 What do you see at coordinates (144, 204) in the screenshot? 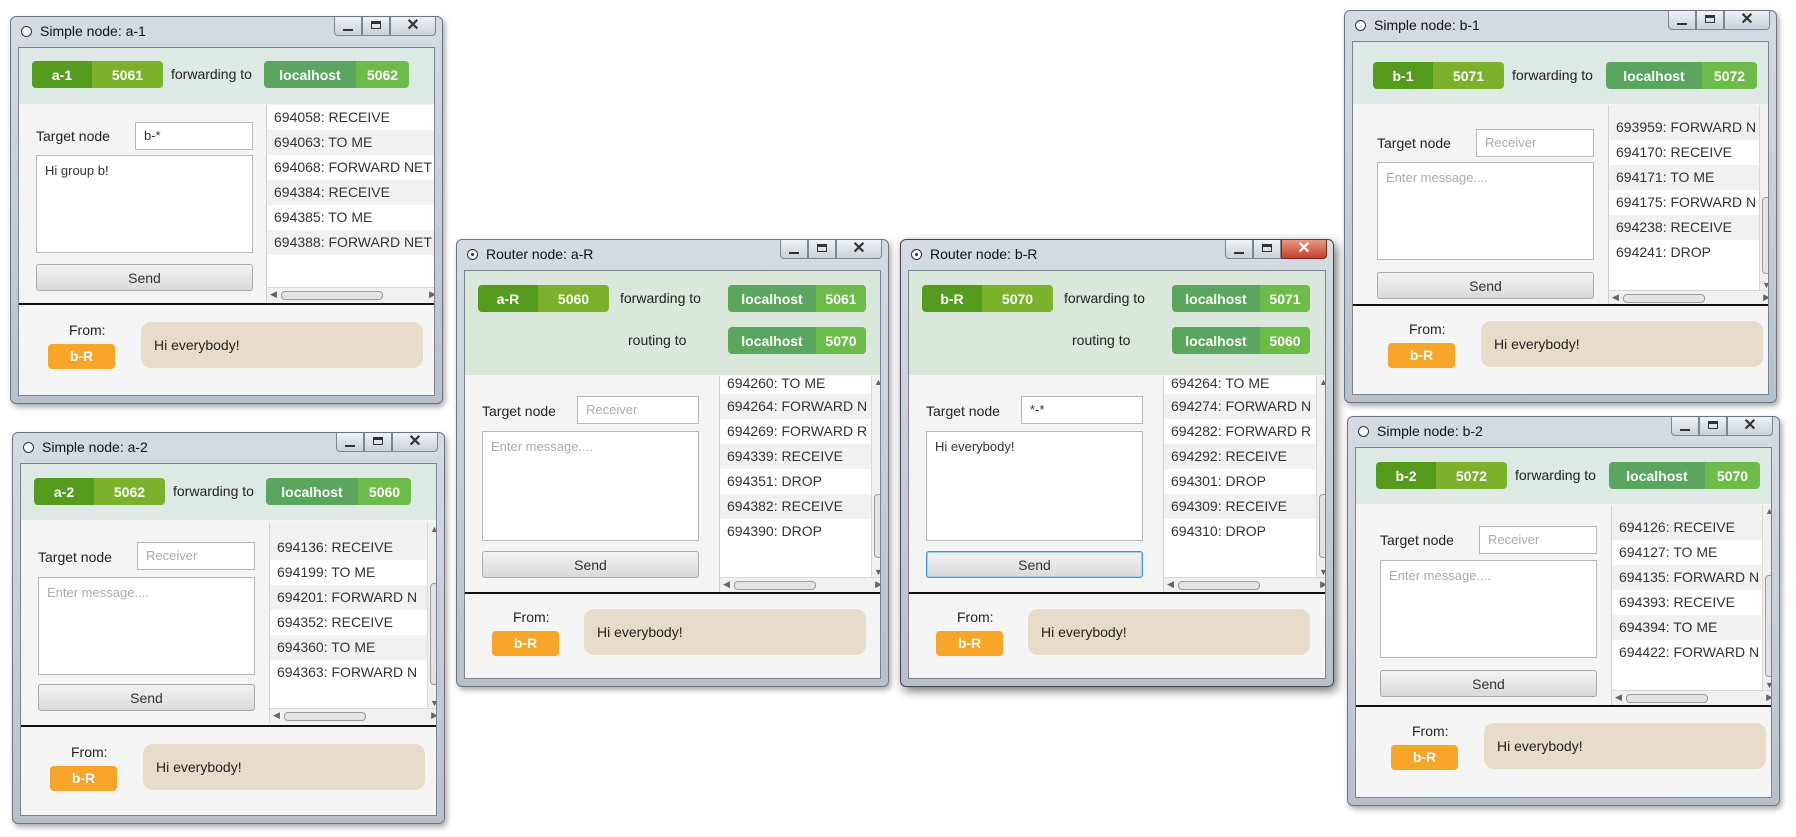
I see `message-input: Hi group b!` at bounding box center [144, 204].